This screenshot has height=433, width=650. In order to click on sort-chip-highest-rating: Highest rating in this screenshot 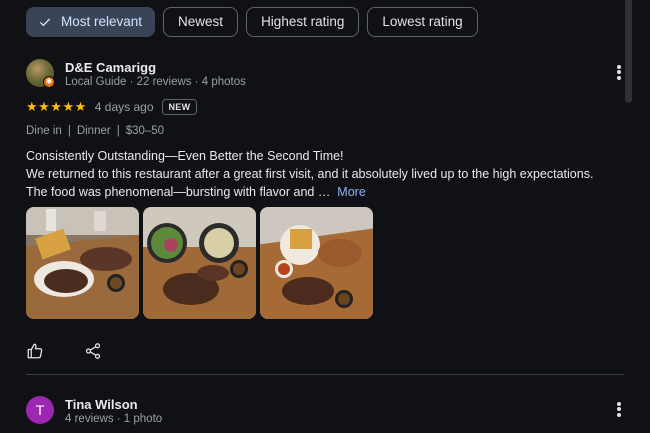, I will do `click(303, 22)`.